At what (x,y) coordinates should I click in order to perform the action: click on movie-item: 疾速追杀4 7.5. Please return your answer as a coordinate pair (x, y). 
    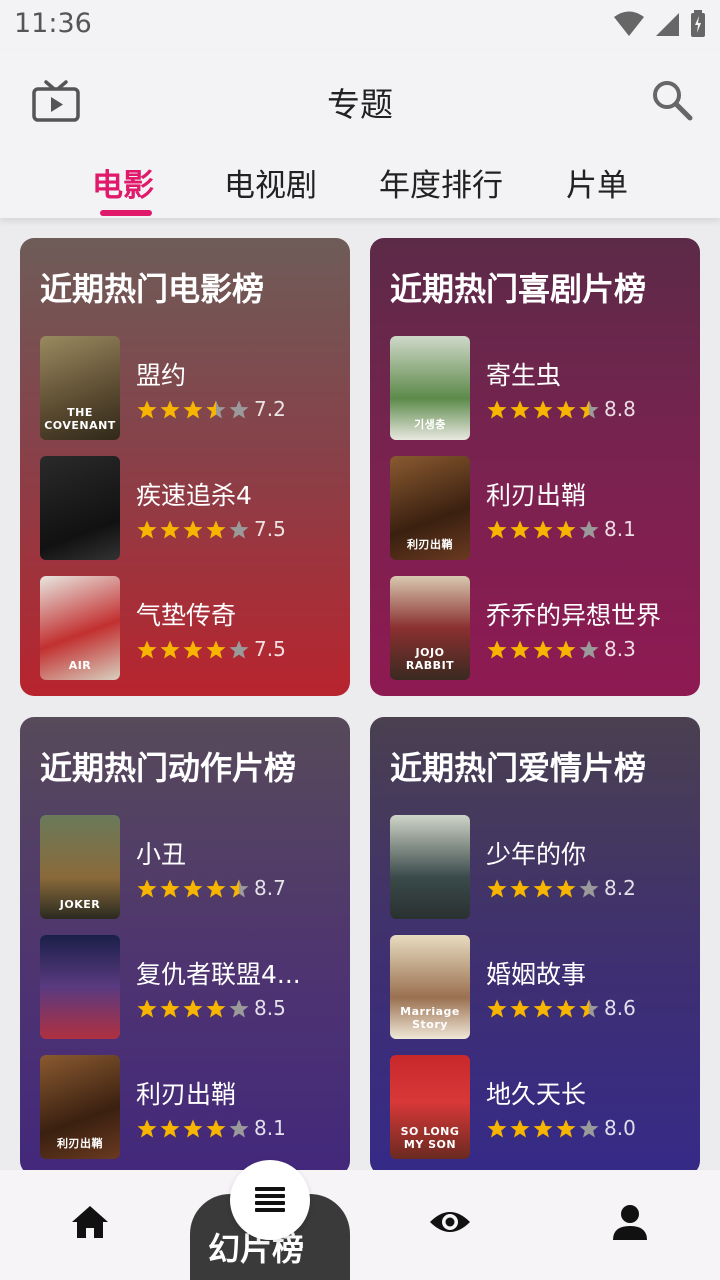
    Looking at the image, I should click on (190, 508).